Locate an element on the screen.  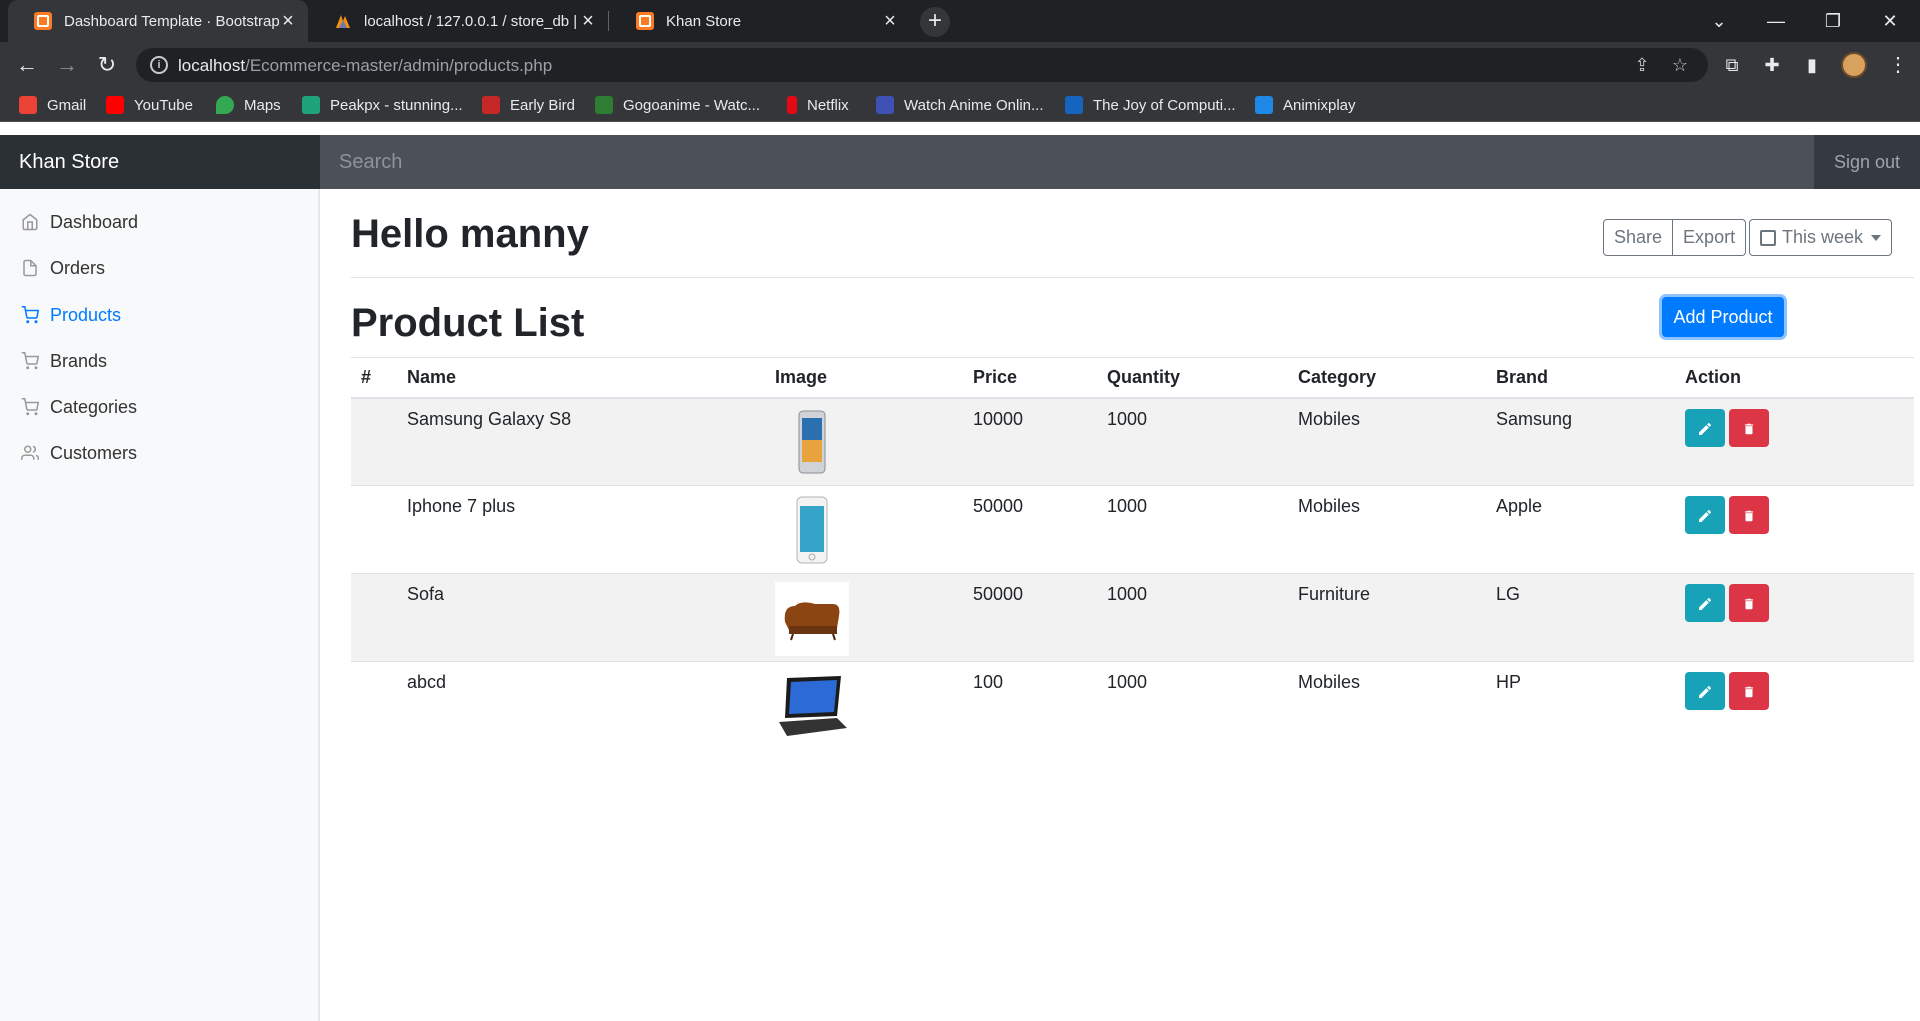
bookmark-early-bird: Early Bird is located at coordinates (528, 105).